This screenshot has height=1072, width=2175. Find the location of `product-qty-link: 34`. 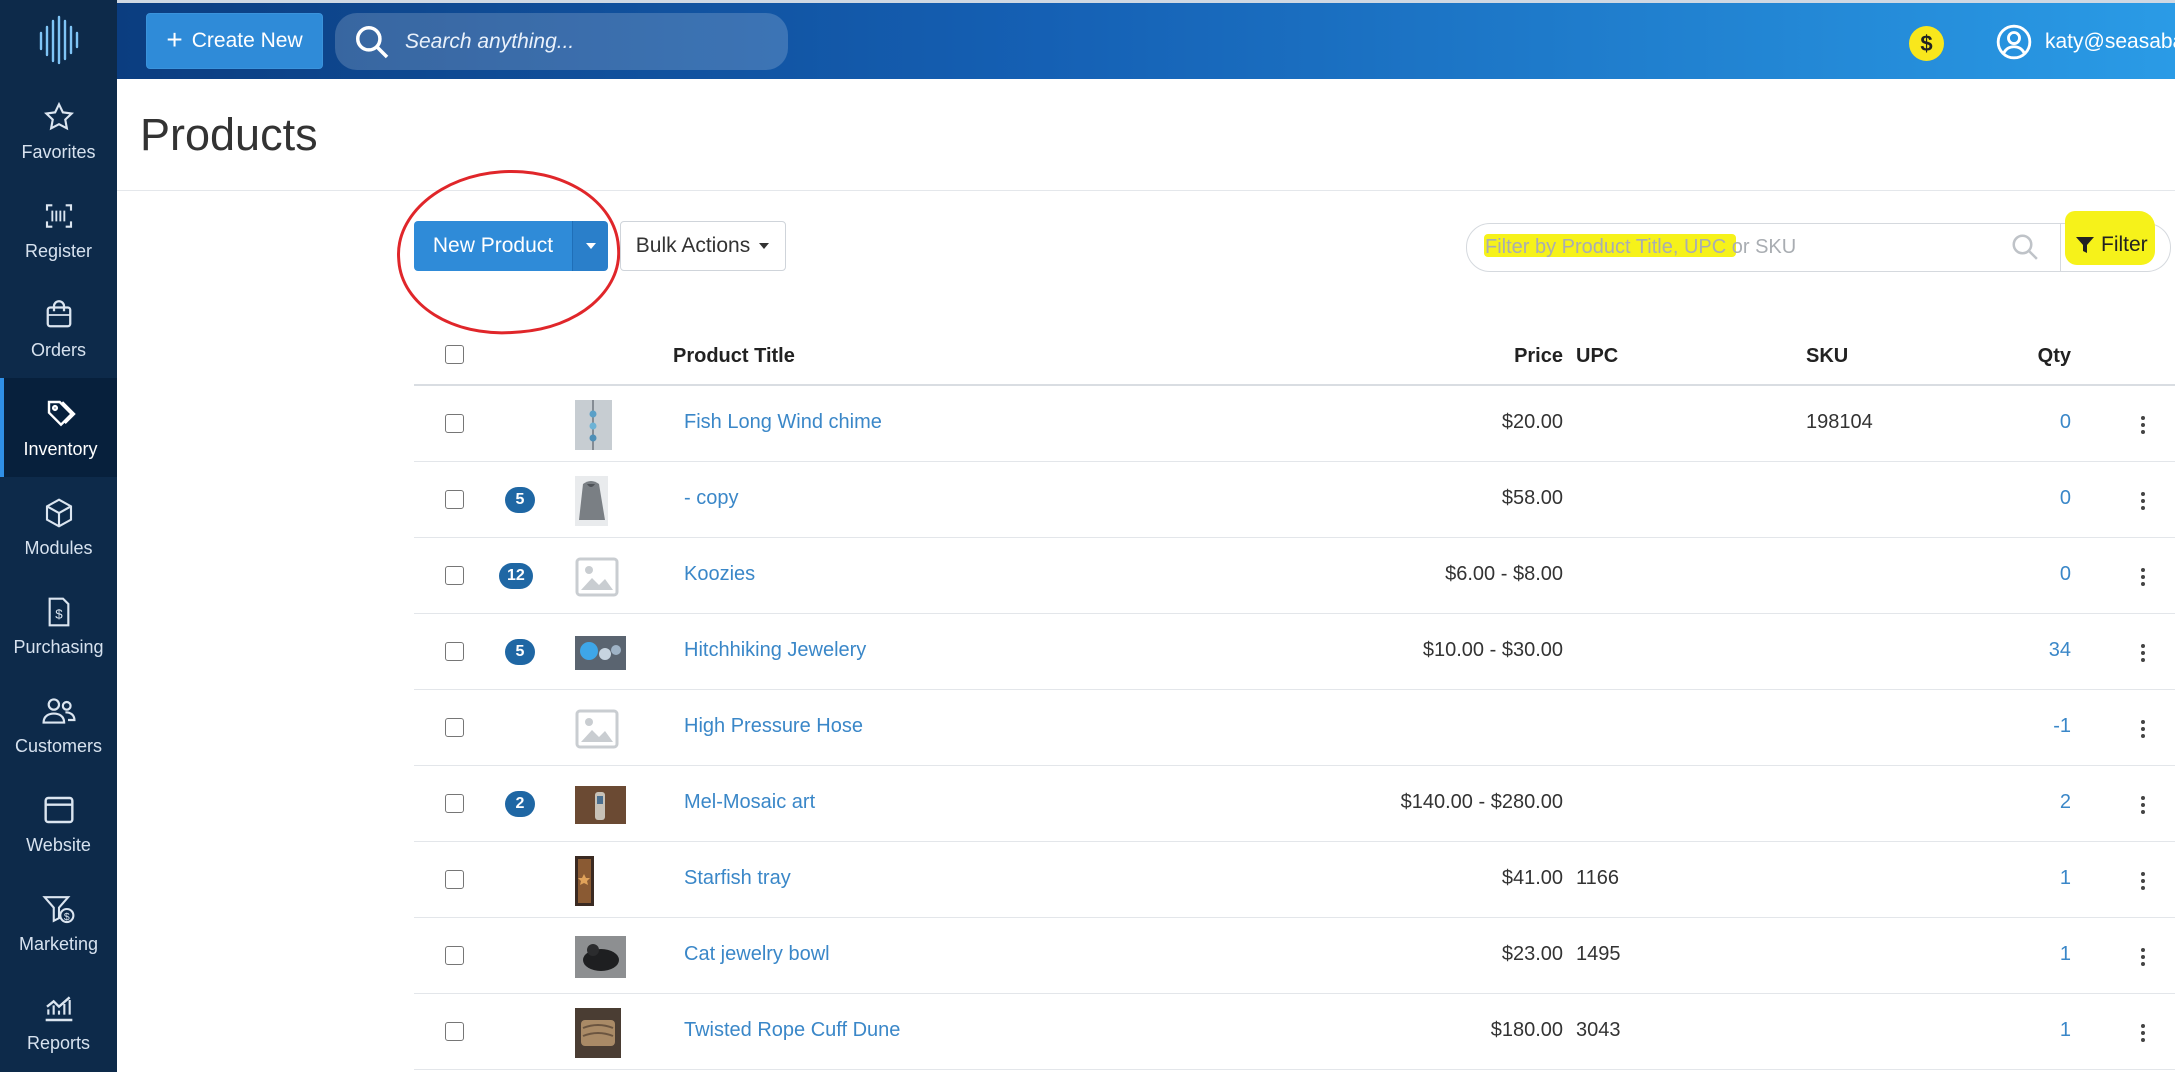

product-qty-link: 34 is located at coordinates (2060, 650).